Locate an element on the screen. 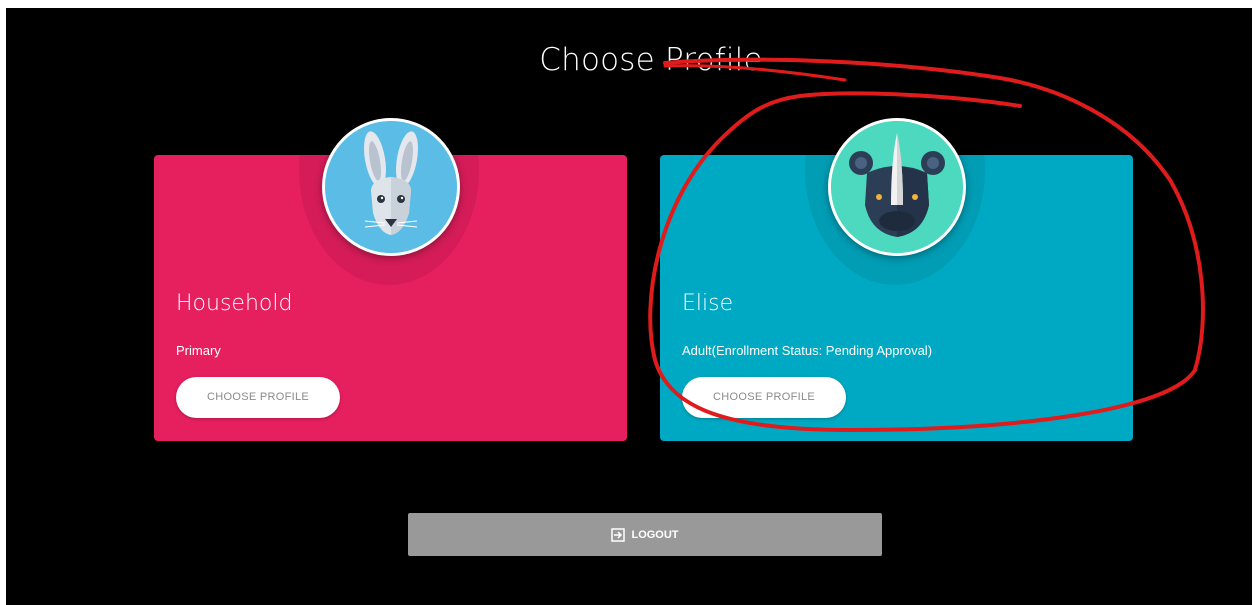  choose-profile-button-household: CHOOSE PROFILE is located at coordinates (258, 397).